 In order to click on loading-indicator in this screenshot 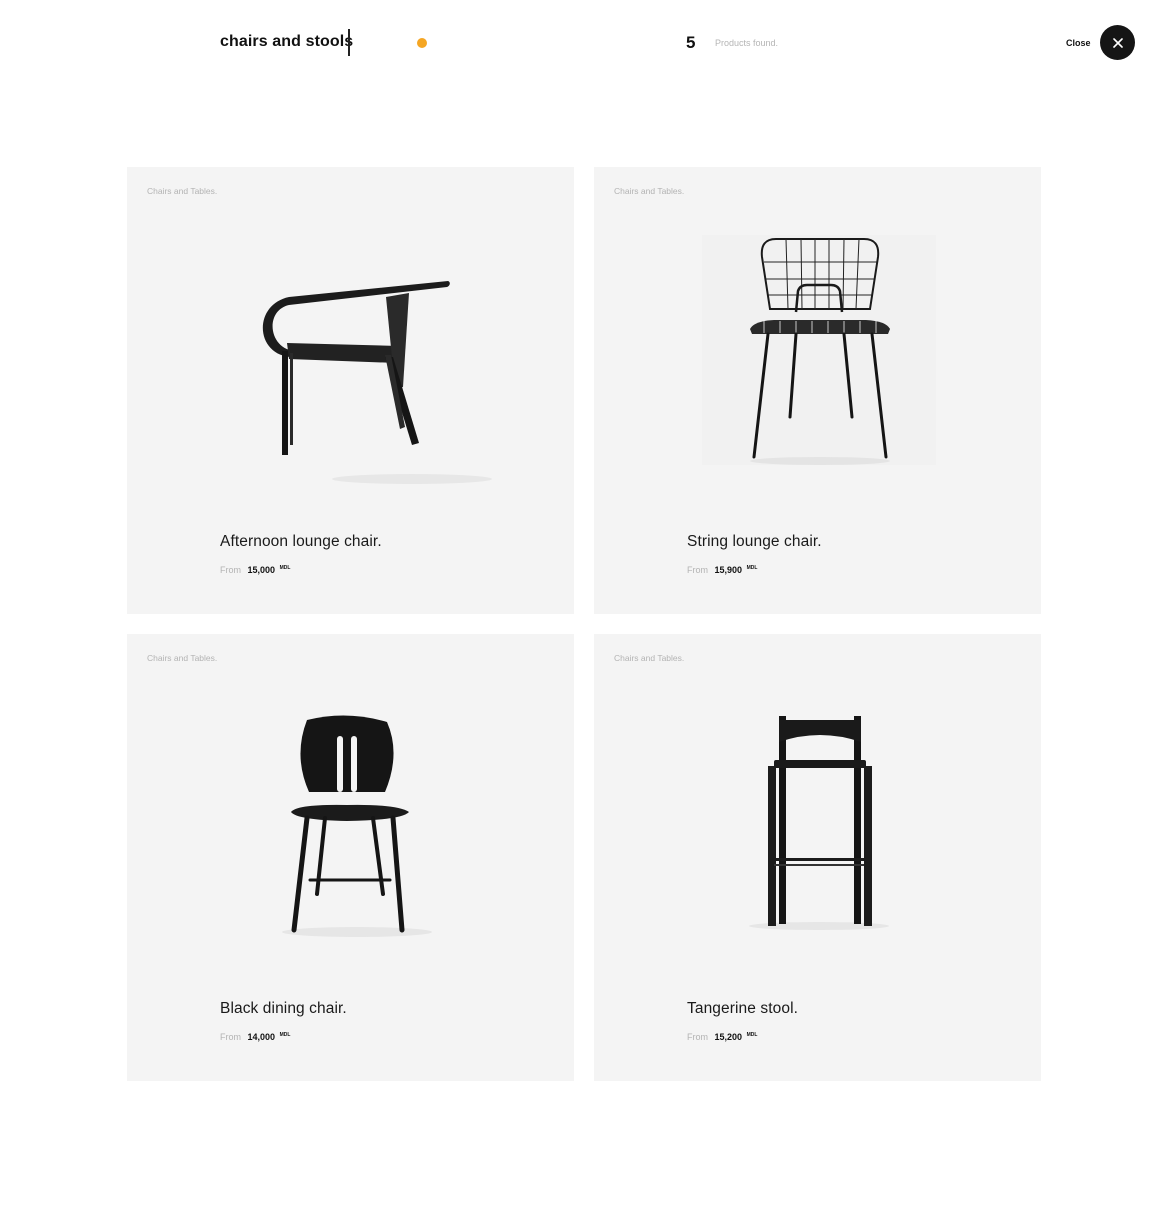, I will do `click(422, 43)`.